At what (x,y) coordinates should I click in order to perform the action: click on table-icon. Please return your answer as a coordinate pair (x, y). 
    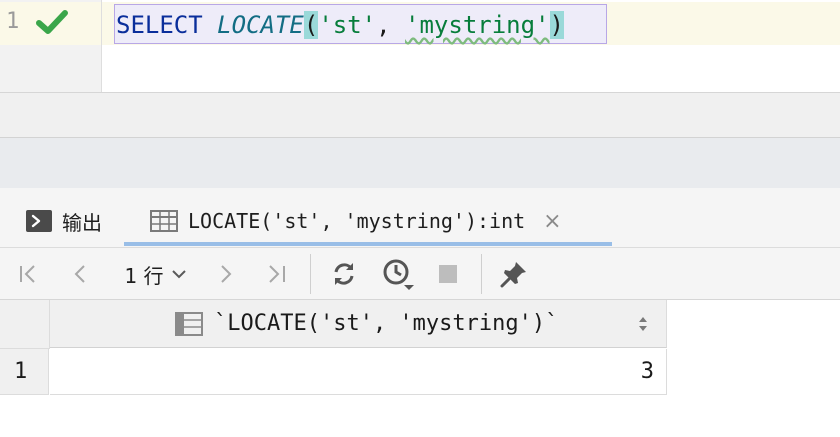
    Looking at the image, I should click on (164, 221).